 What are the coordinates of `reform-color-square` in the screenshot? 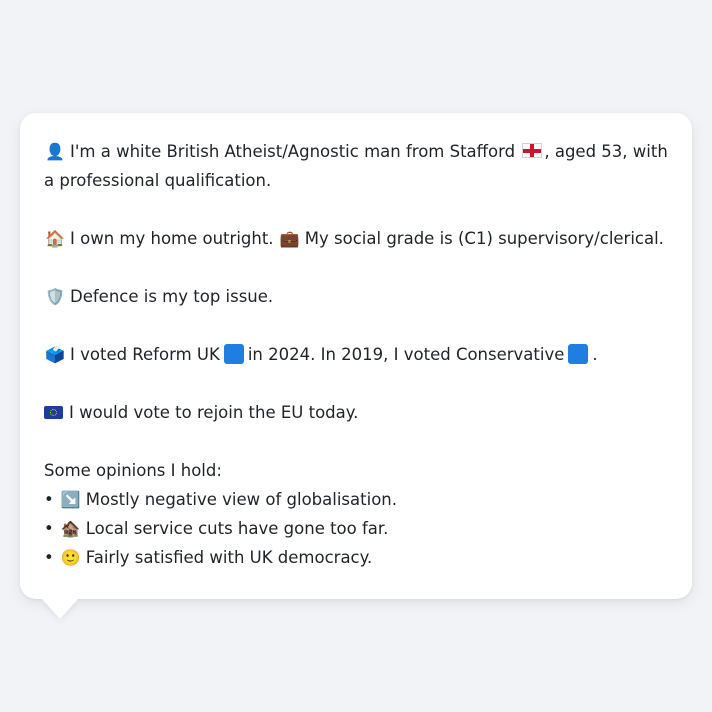 It's located at (233, 354).